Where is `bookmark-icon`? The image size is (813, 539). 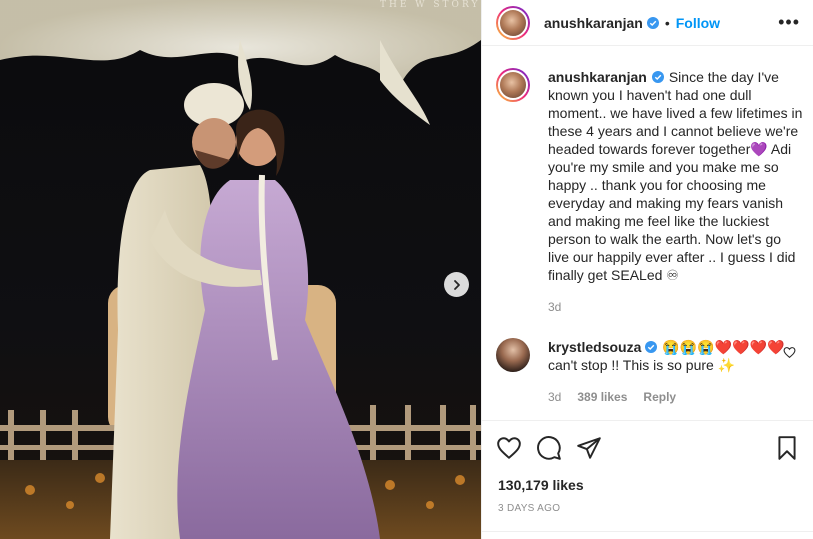
bookmark-icon is located at coordinates (787, 448).